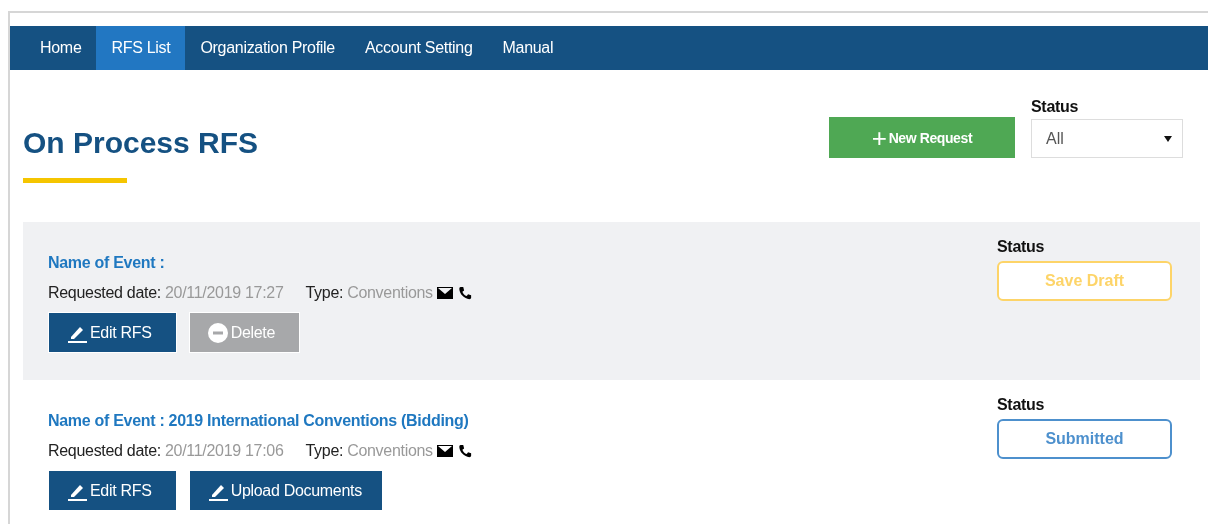 The height and width of the screenshot is (526, 1208). What do you see at coordinates (267, 48) in the screenshot?
I see `nav-tab: Organization Profile` at bounding box center [267, 48].